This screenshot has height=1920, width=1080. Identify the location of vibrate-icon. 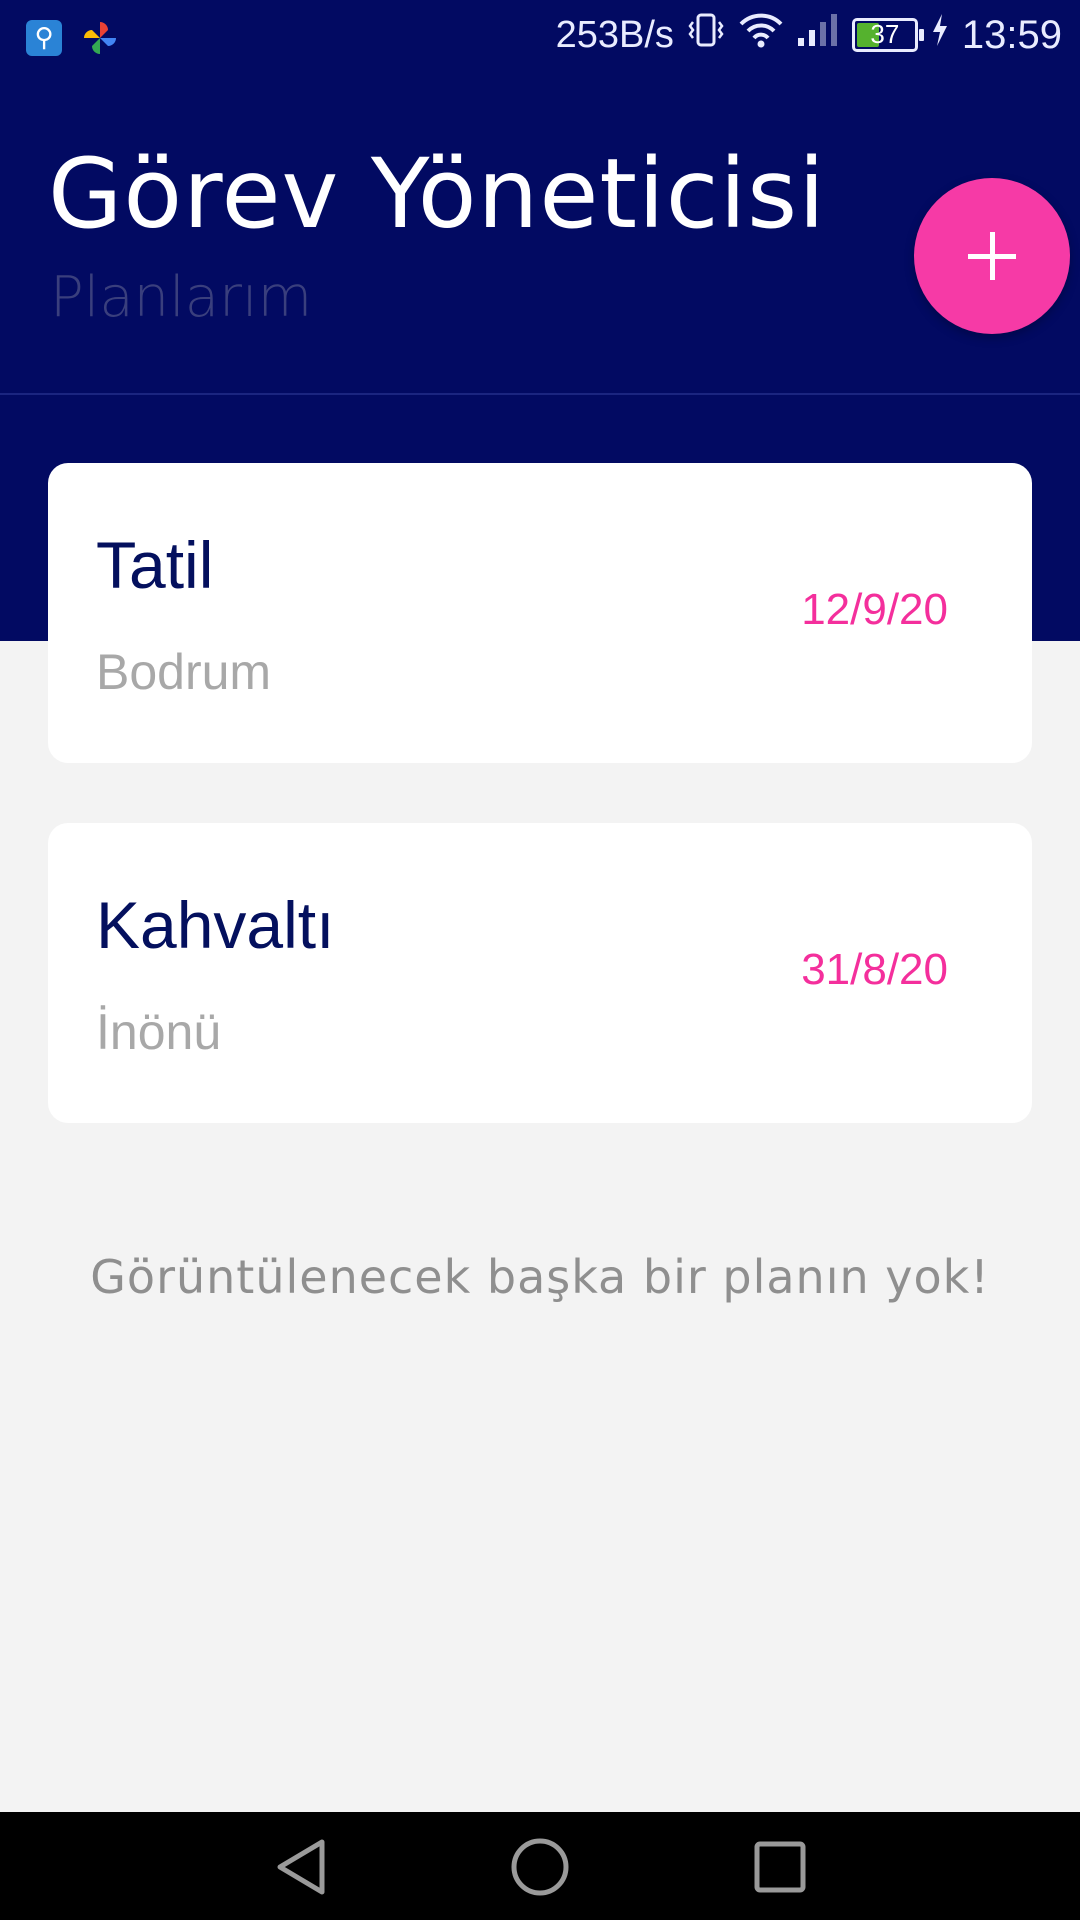
(706, 35).